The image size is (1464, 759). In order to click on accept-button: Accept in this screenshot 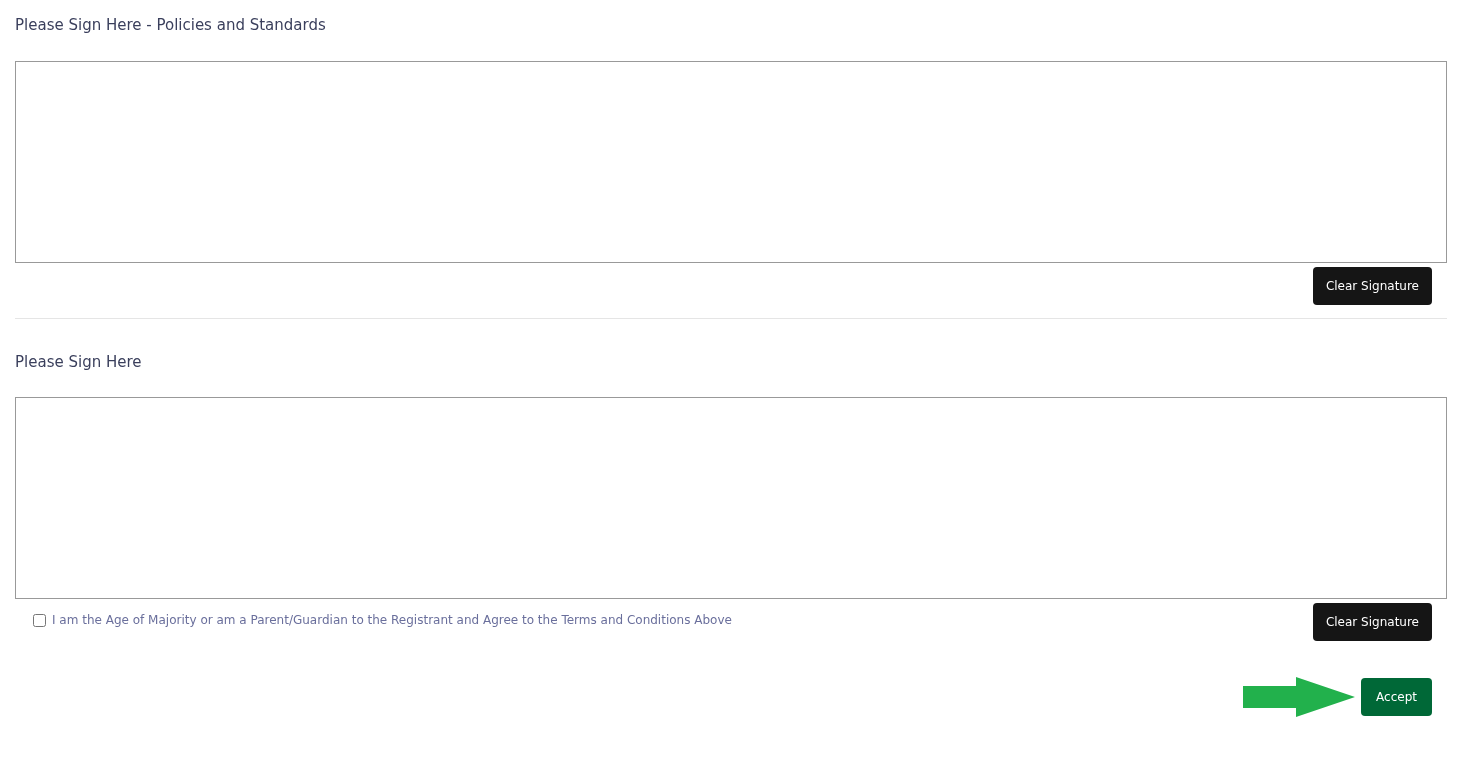, I will do `click(1396, 697)`.